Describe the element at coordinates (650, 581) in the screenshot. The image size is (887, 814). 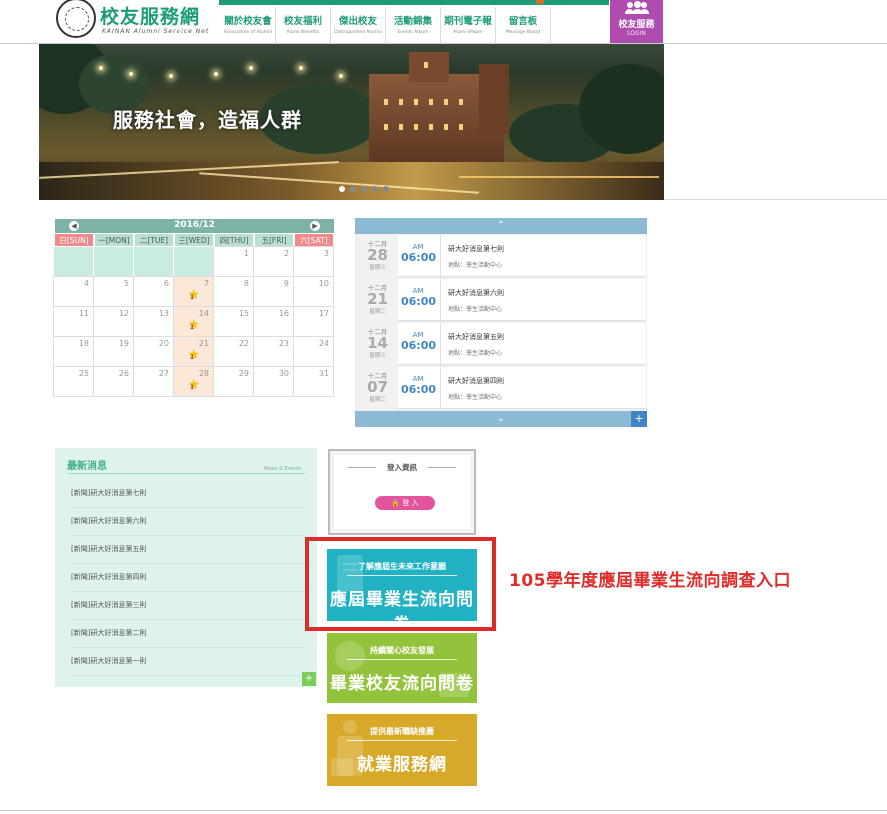
I see `survey-callout: 105學年度應屆畢業生流向調查入口` at that location.